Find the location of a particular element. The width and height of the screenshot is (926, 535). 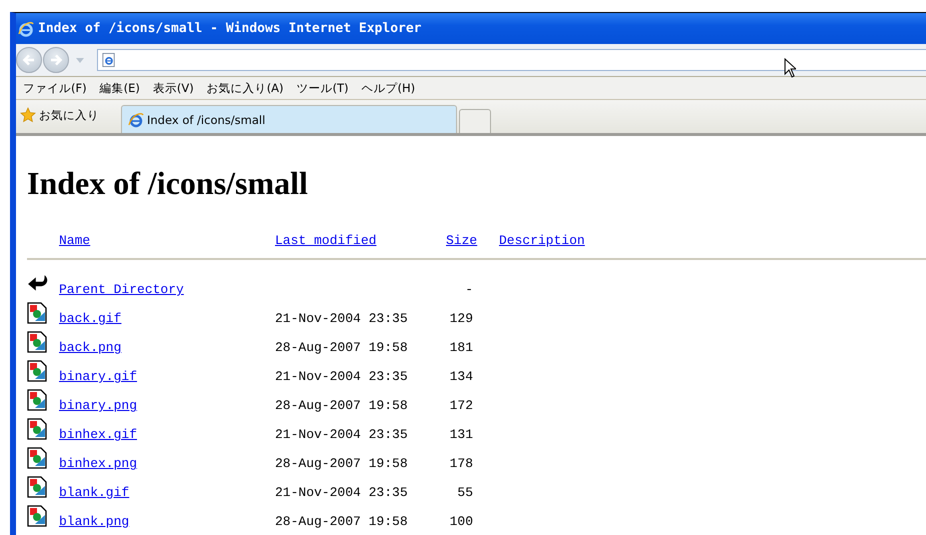

dropdown-caret-icon is located at coordinates (80, 60).